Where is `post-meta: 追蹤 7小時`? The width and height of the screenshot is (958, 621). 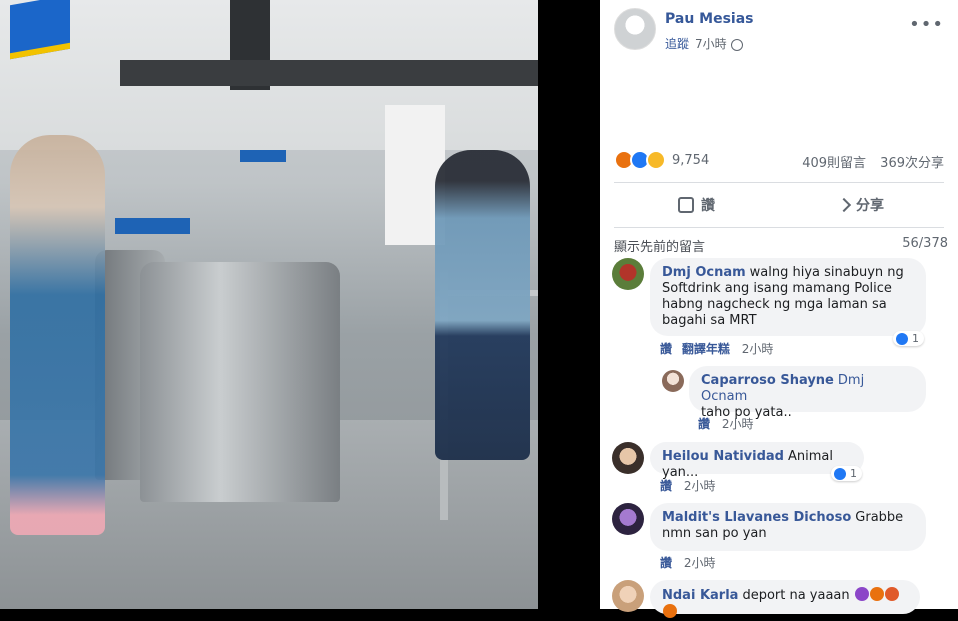 post-meta: 追蹤 7小時 is located at coordinates (704, 43).